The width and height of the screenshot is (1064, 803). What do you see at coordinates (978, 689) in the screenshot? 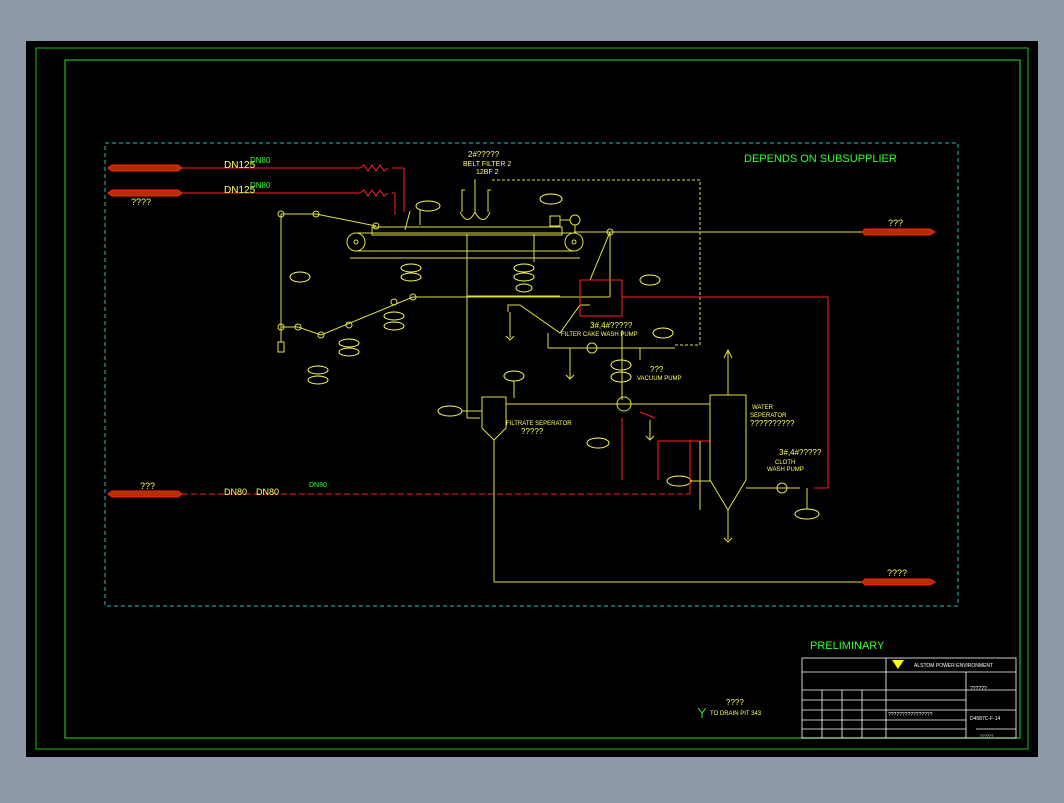
I see `title-r2: ??????` at bounding box center [978, 689].